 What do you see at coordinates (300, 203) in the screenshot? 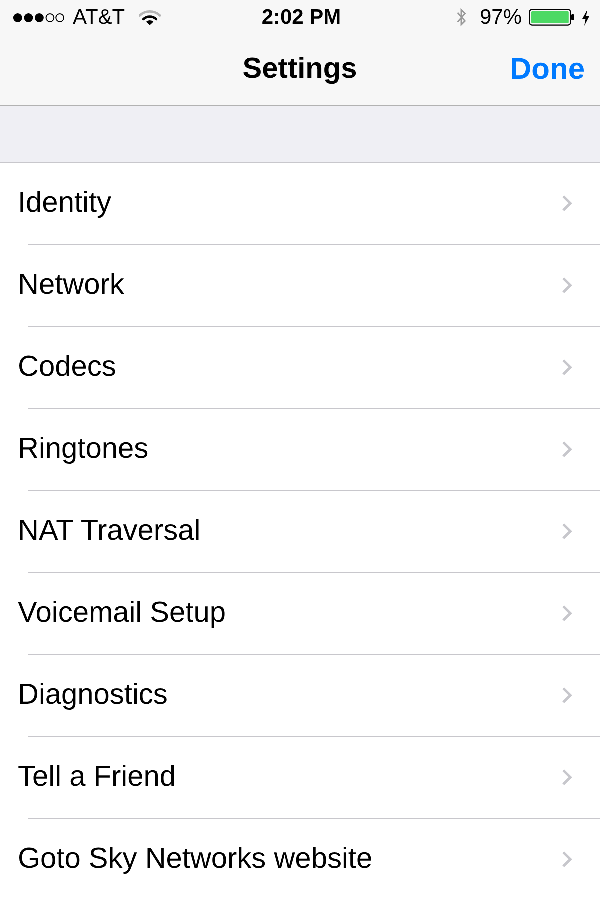
I see `settings-row: Identity` at bounding box center [300, 203].